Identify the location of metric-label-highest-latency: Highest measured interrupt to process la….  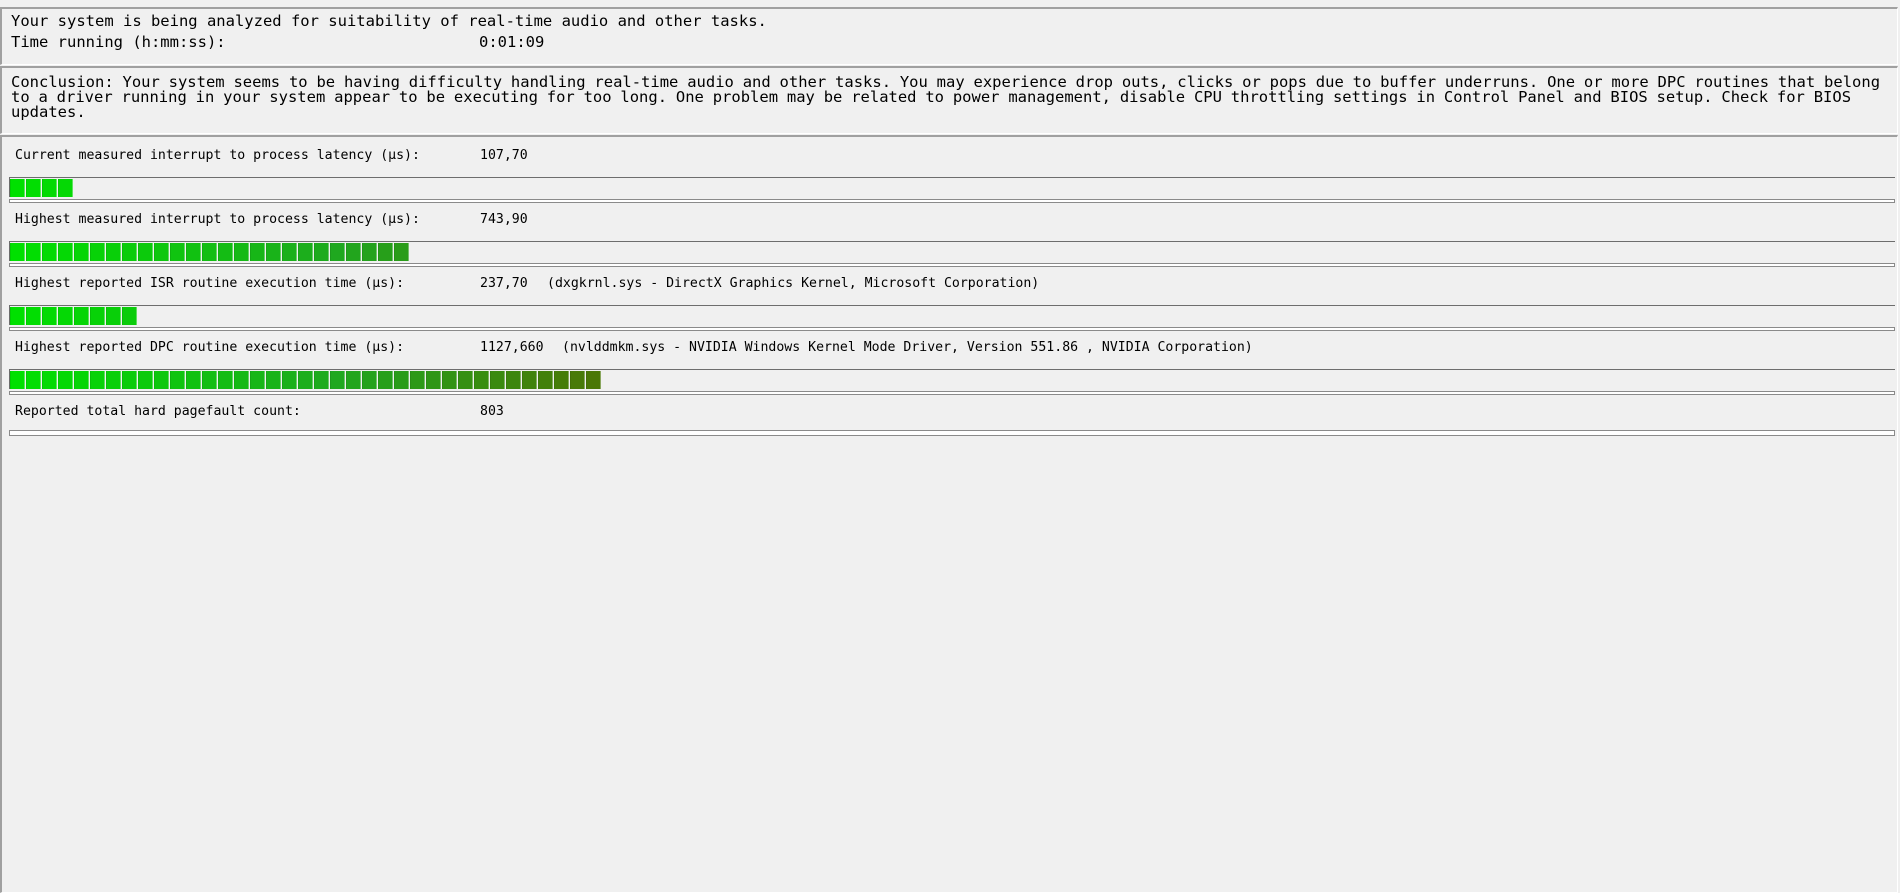
(217, 219).